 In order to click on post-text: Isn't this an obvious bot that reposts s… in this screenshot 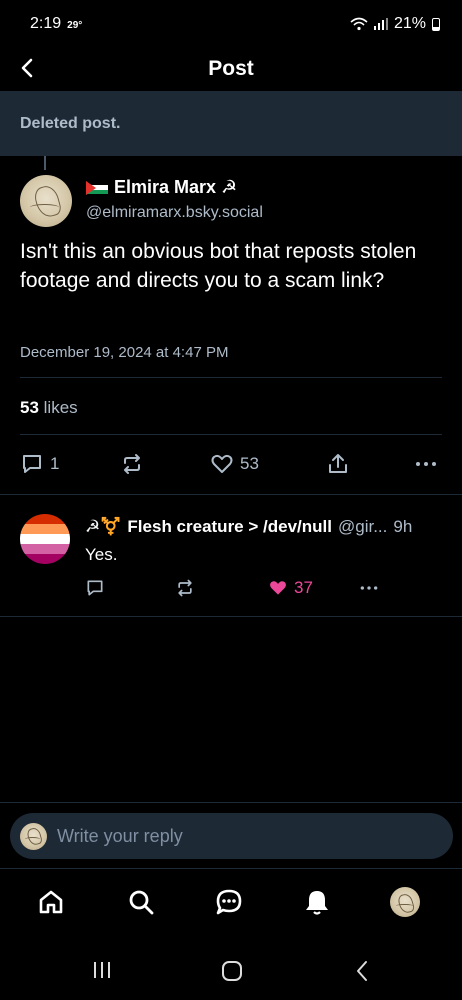, I will do `click(218, 266)`.